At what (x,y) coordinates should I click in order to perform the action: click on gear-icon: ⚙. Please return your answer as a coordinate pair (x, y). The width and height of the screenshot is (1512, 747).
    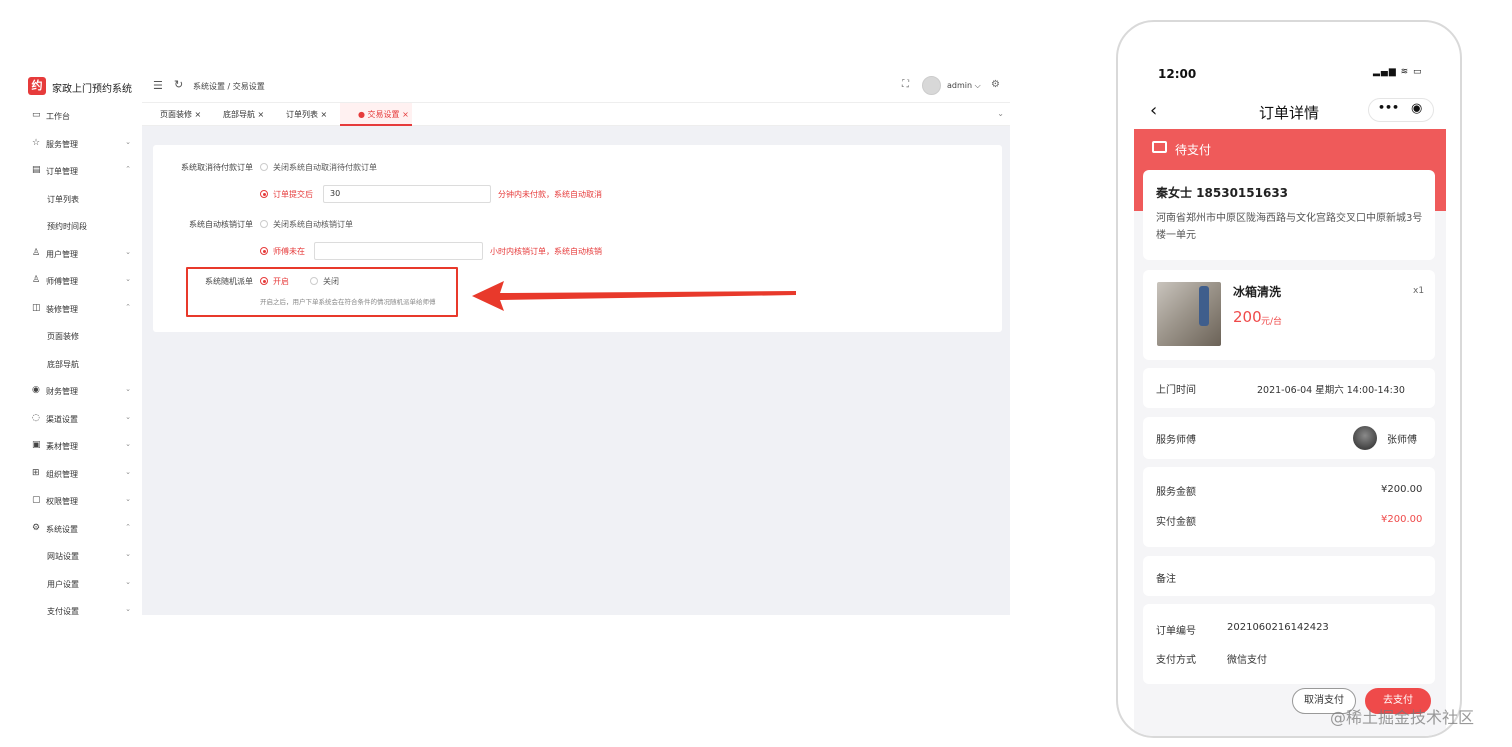
    Looking at the image, I should click on (995, 84).